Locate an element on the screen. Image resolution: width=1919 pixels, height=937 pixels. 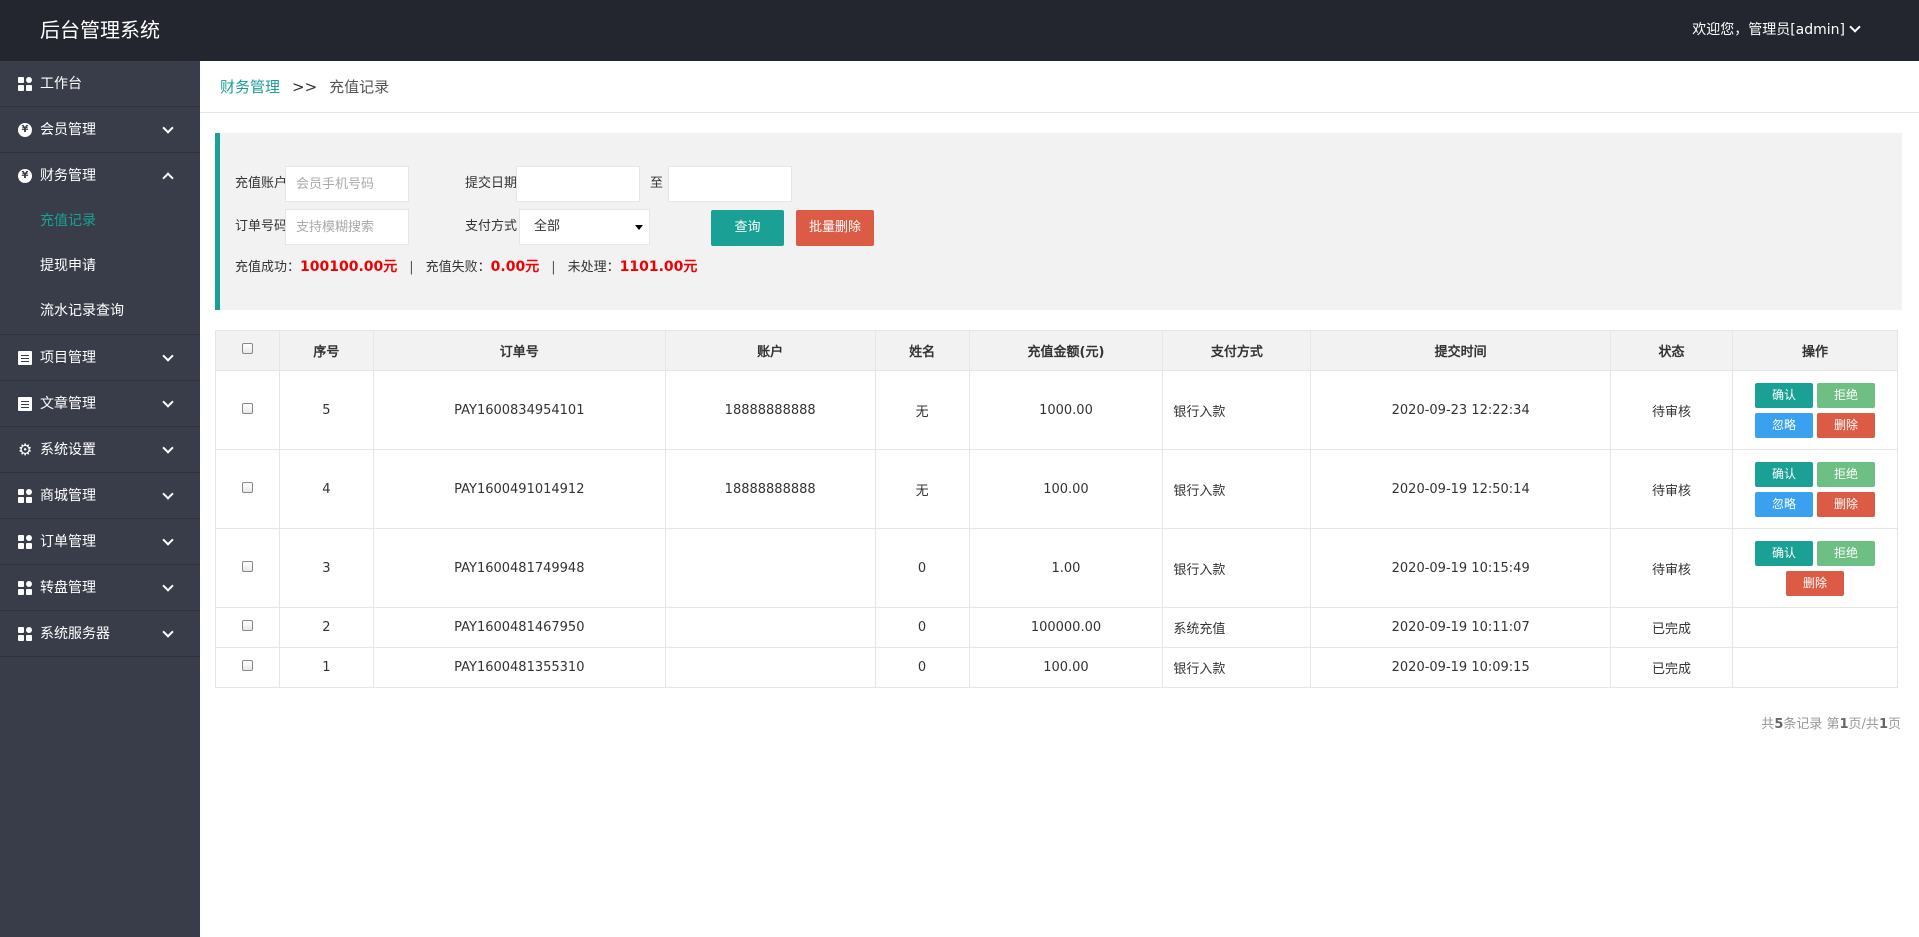
sidebar-item-settings: ⚙ 系统设置 is located at coordinates (100, 450).